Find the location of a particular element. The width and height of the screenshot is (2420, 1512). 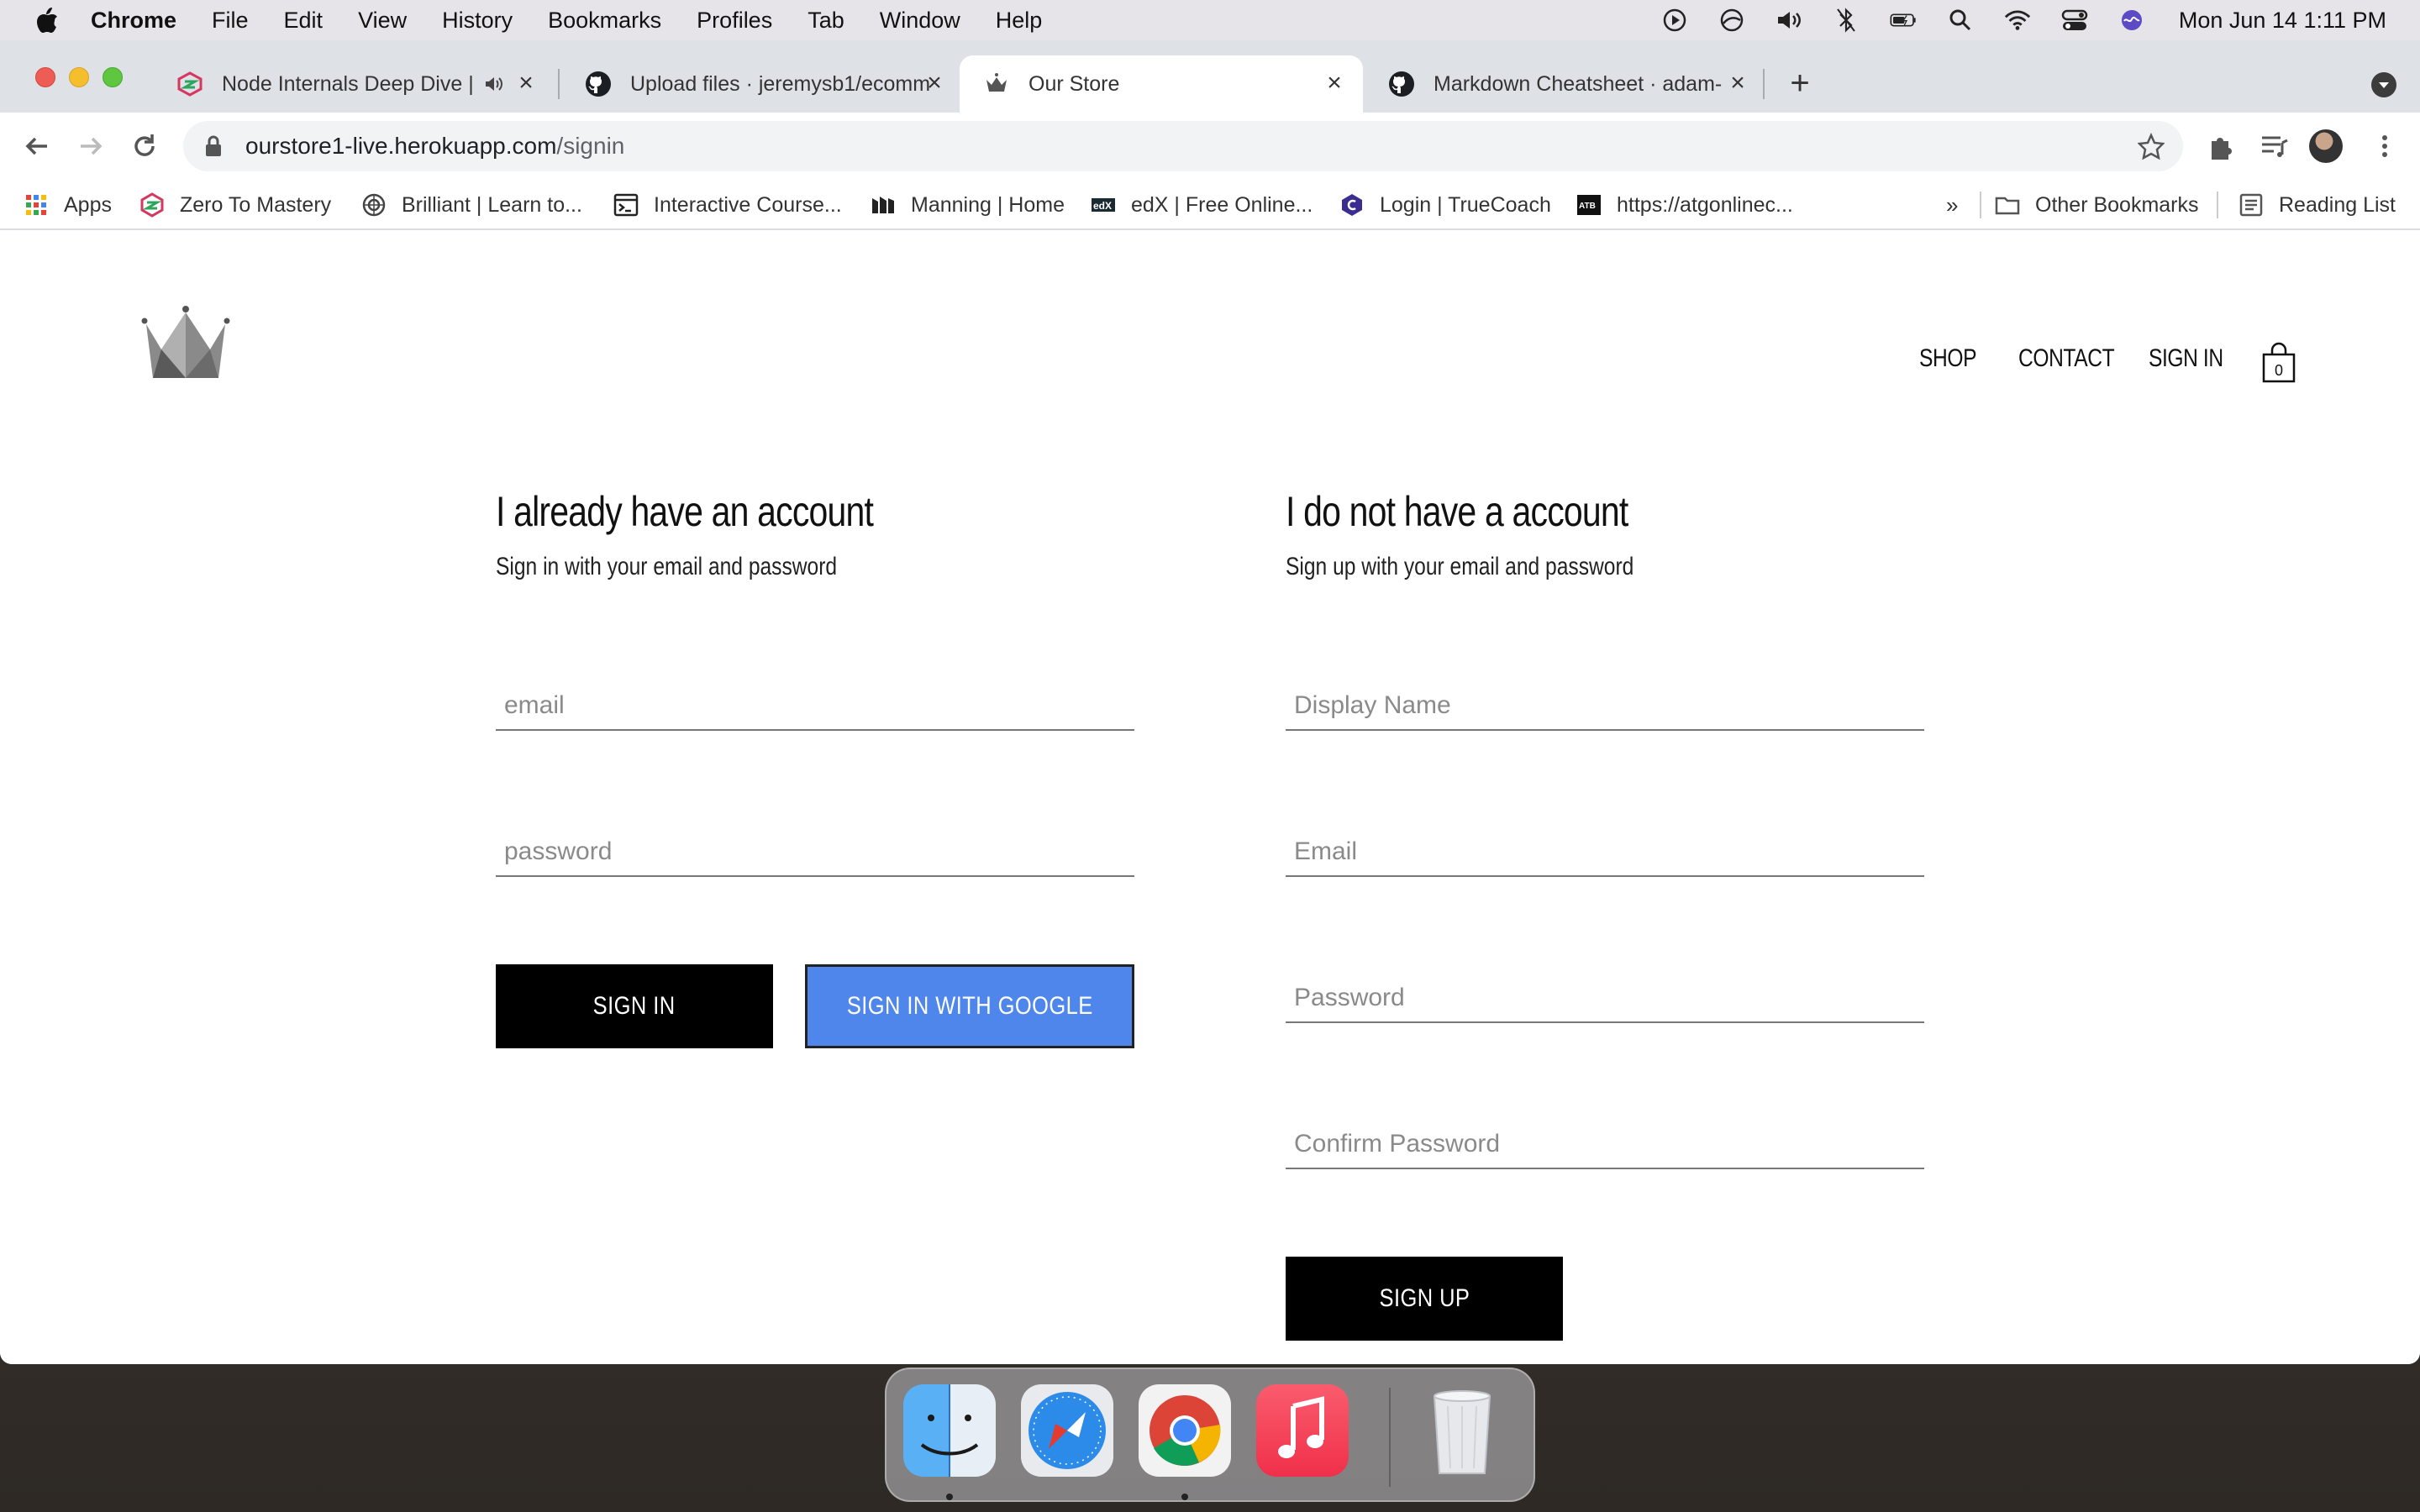

bookmark-apps: Apps is located at coordinates (68, 205).